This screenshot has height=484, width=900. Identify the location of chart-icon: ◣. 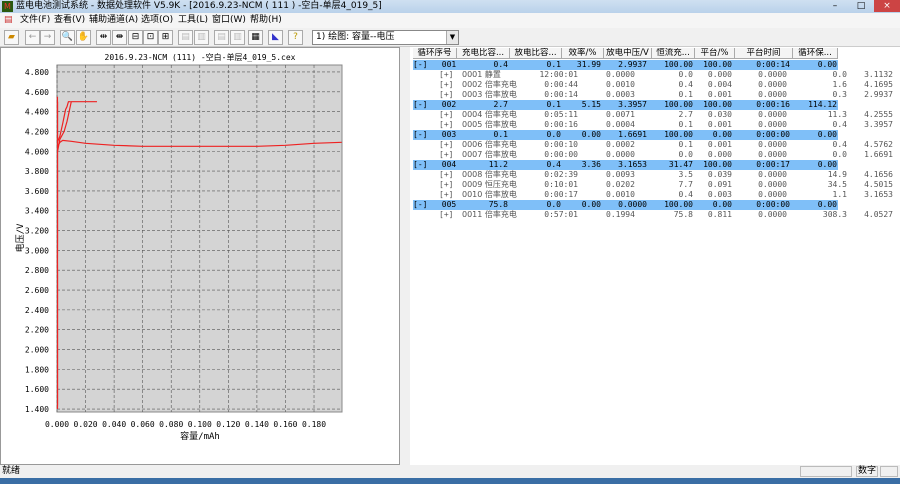
(275, 37).